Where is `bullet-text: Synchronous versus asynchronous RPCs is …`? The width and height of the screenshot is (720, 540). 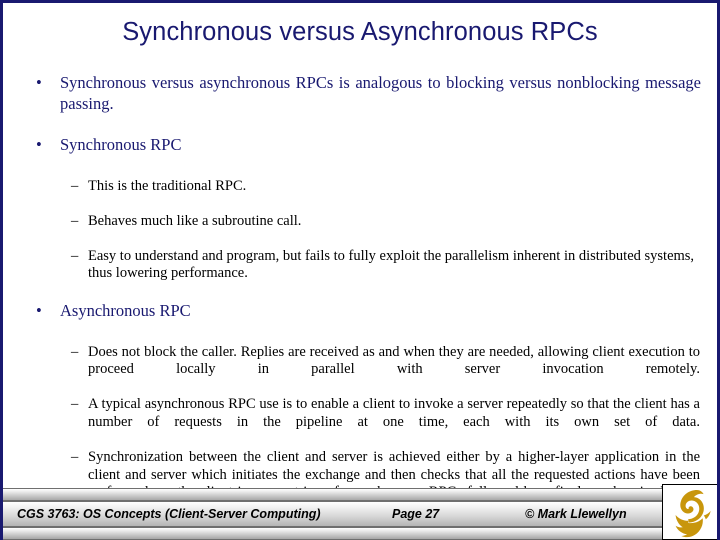
bullet-text: Synchronous versus asynchronous RPCs is … is located at coordinates (380, 93).